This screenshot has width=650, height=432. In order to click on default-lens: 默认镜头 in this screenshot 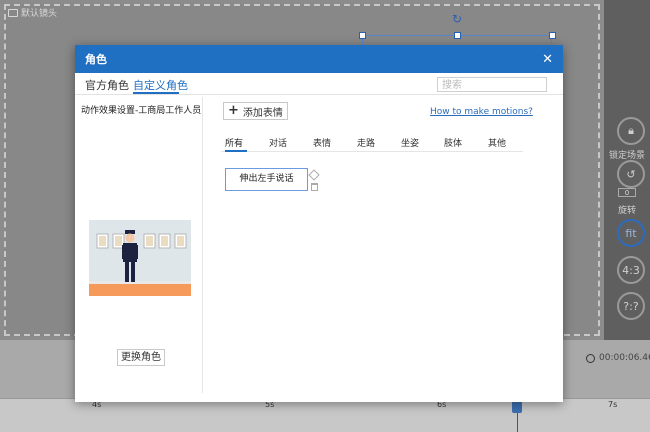, I will do `click(32, 12)`.